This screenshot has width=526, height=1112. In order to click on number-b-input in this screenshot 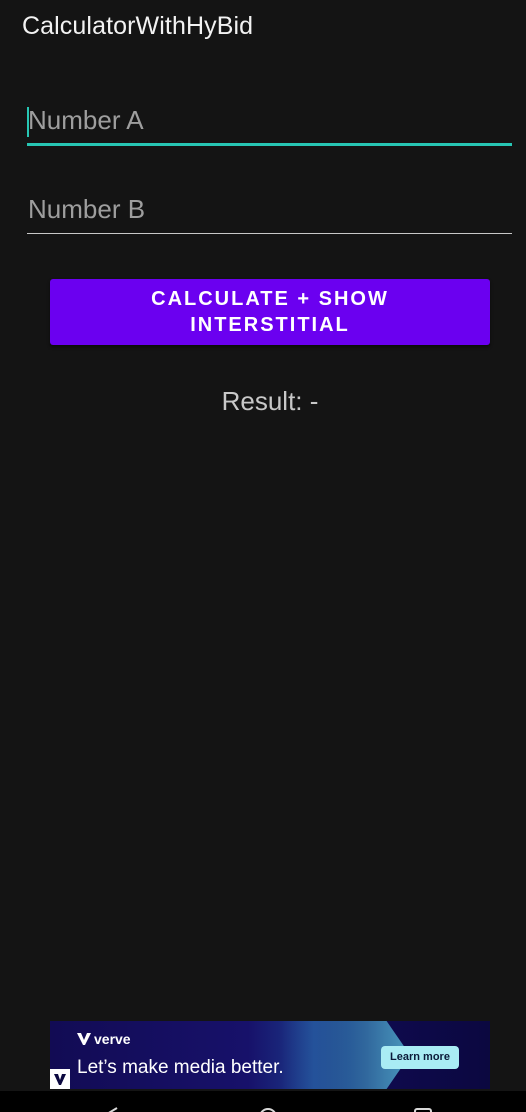, I will do `click(269, 210)`.